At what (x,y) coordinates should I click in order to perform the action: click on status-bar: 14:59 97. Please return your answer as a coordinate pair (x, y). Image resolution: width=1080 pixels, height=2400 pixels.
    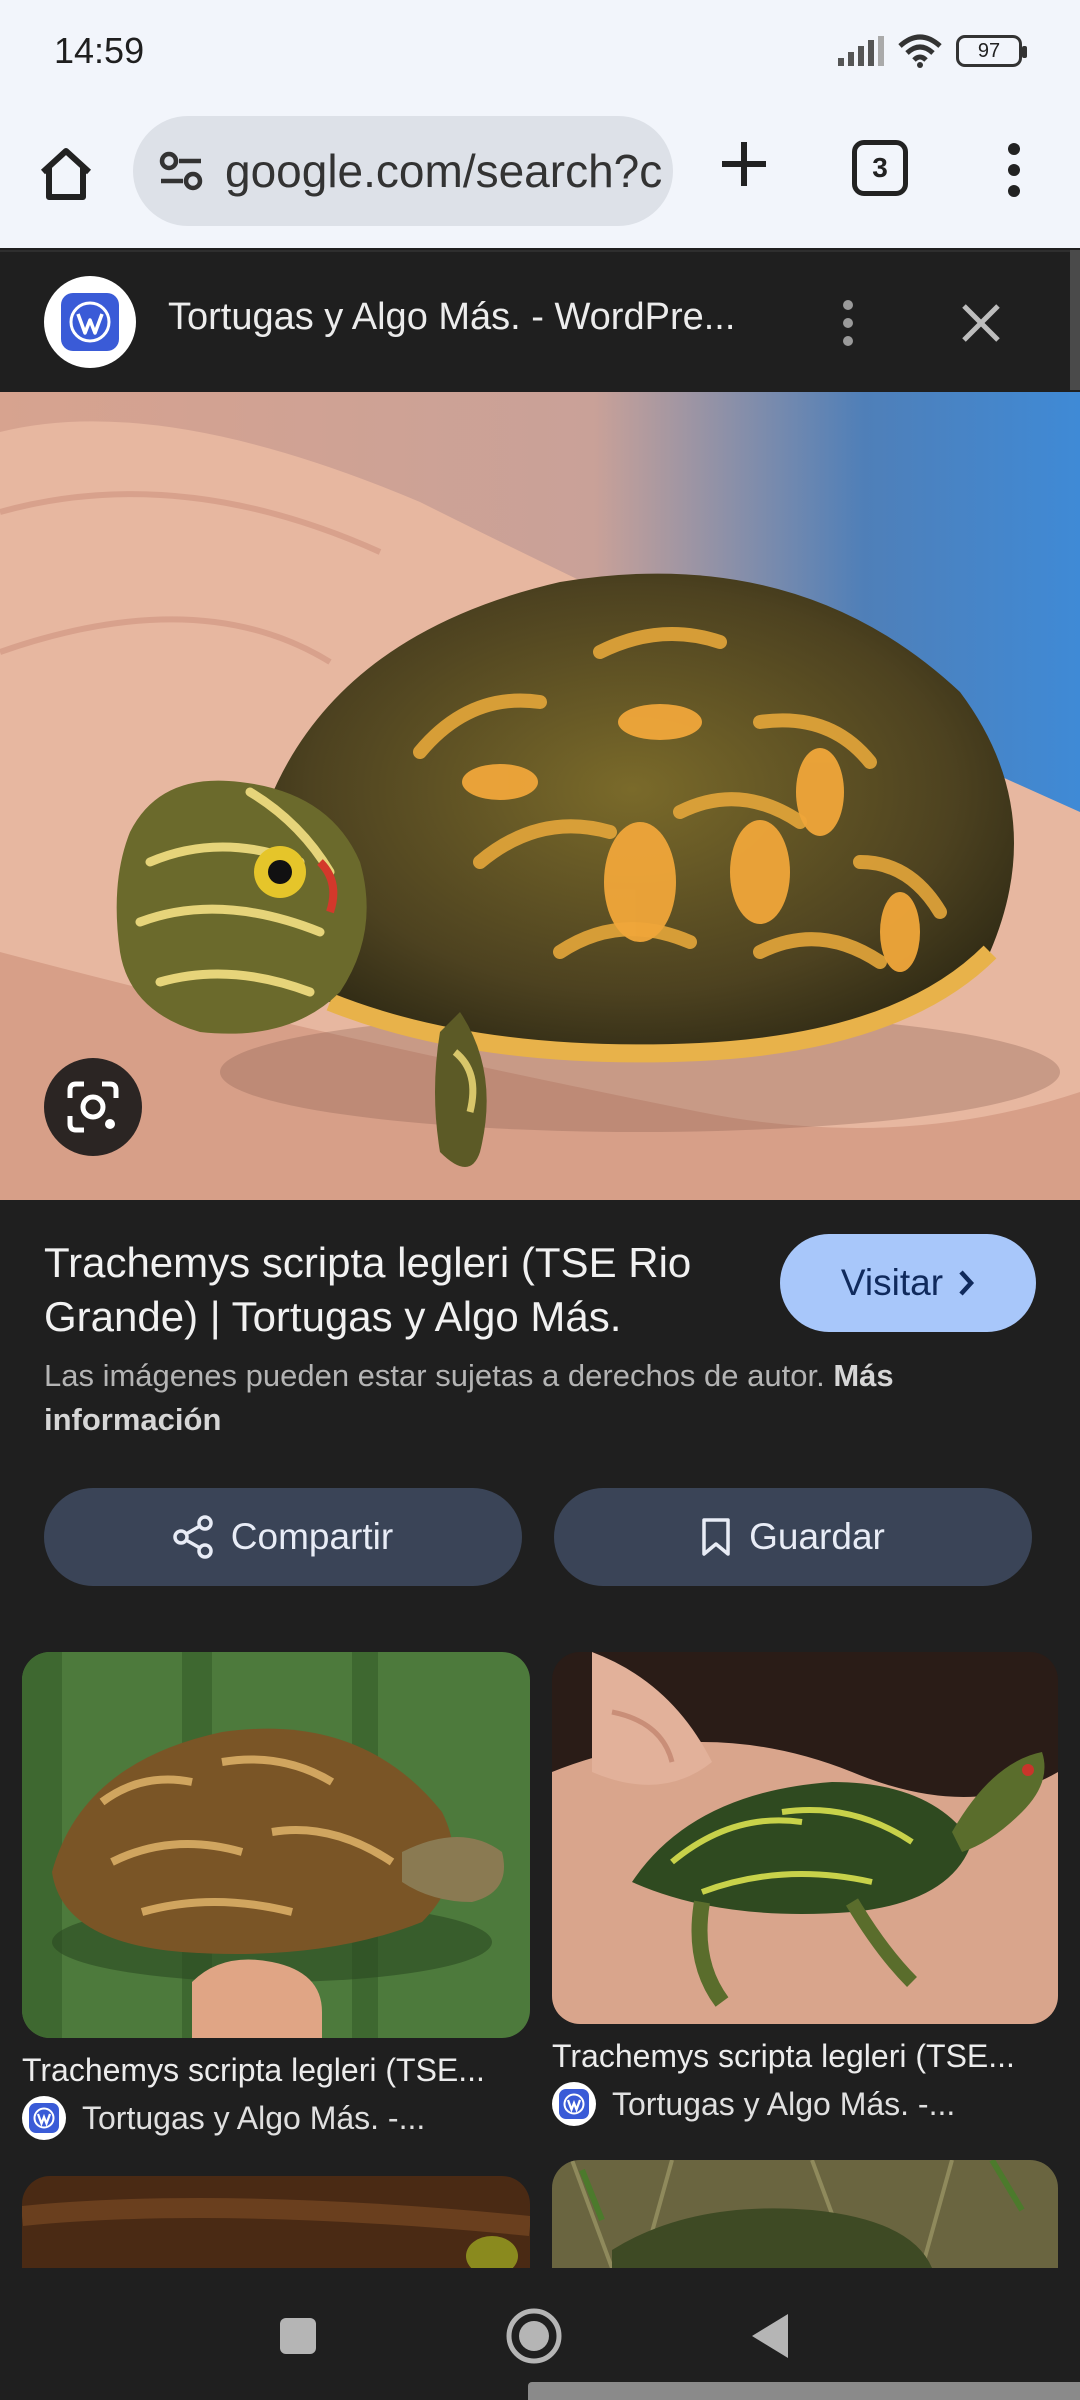
    Looking at the image, I should click on (540, 54).